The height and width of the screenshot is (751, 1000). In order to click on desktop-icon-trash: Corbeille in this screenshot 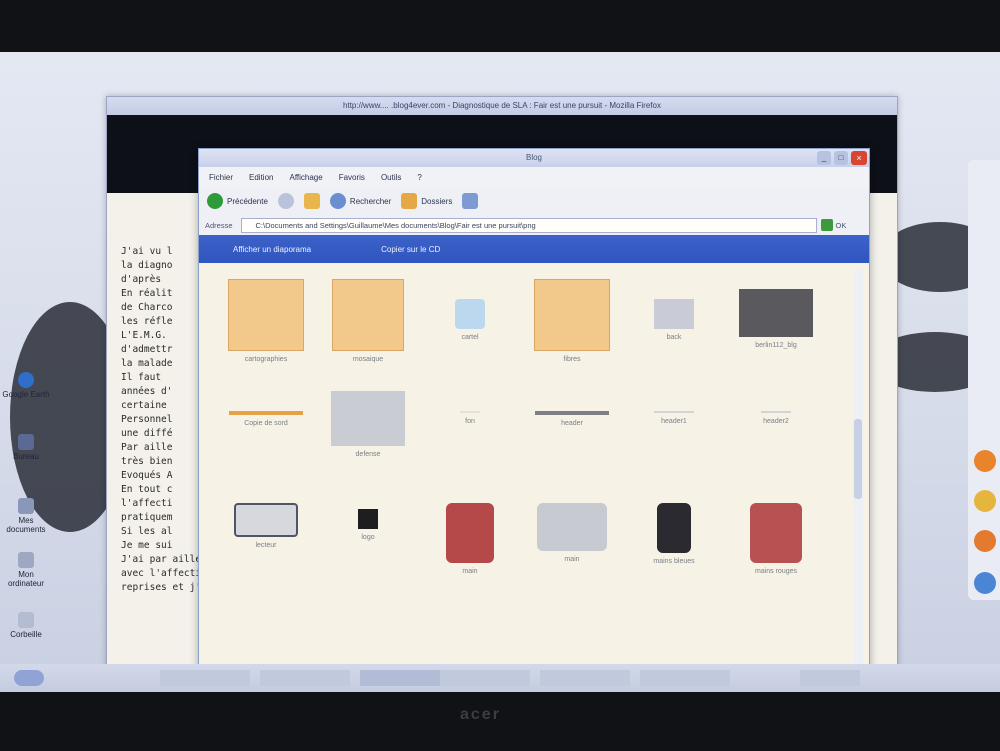, I will do `click(26, 625)`.